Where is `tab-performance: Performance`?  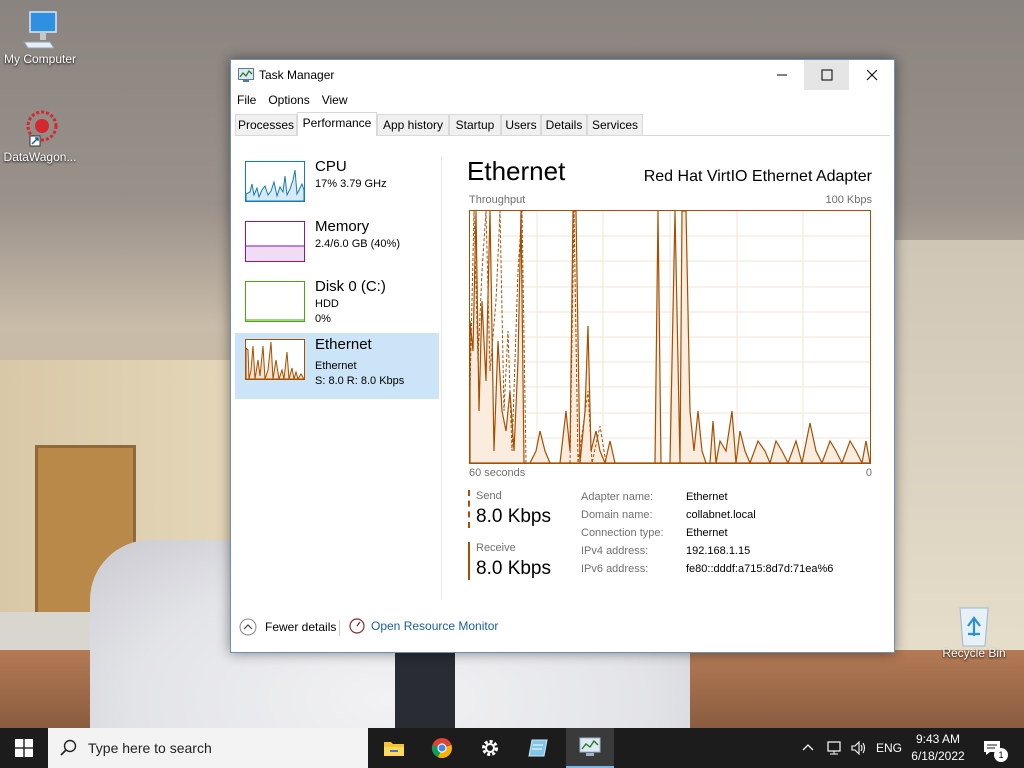
tab-performance: Performance is located at coordinates (337, 124).